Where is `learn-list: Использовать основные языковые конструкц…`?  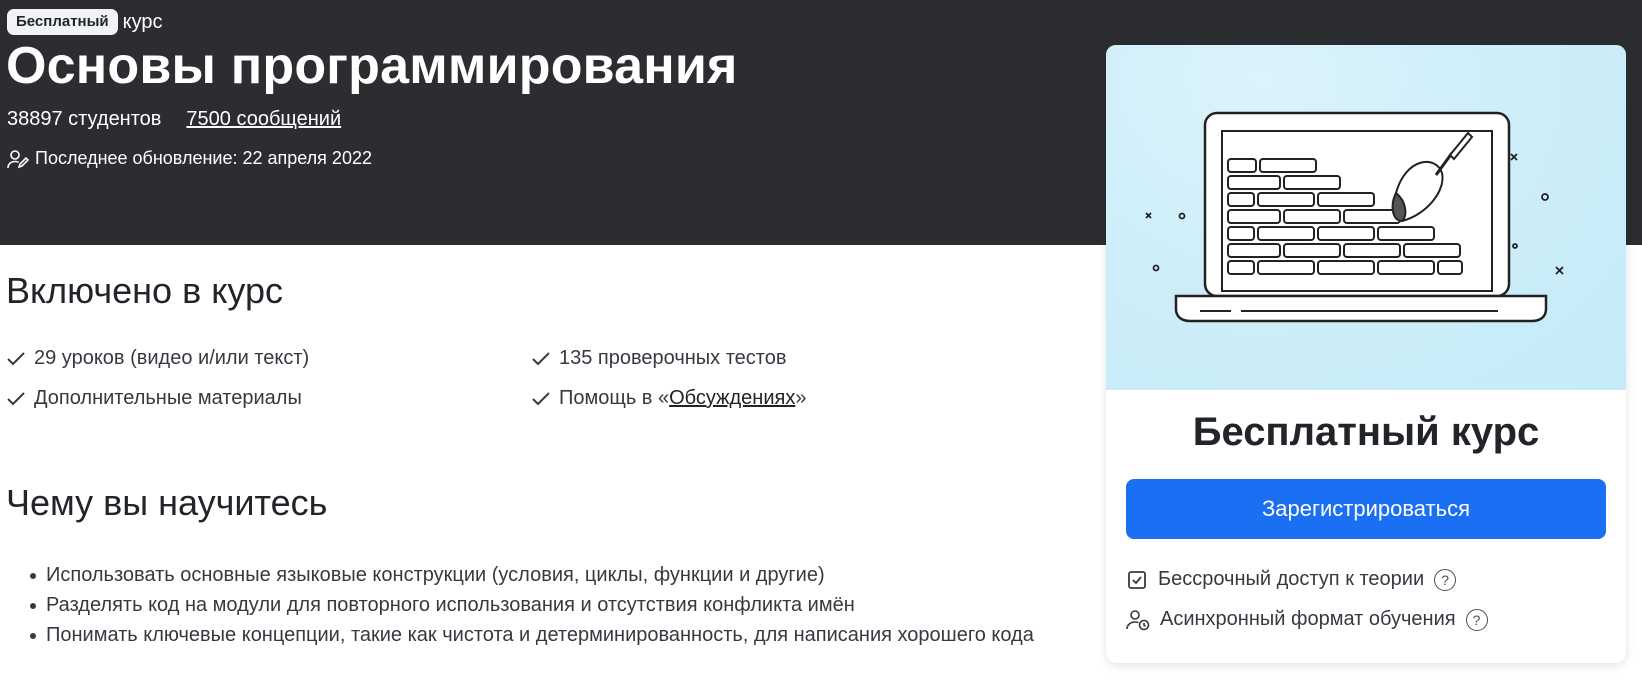
learn-list: Использовать основные языковые конструкц… is located at coordinates (531, 605).